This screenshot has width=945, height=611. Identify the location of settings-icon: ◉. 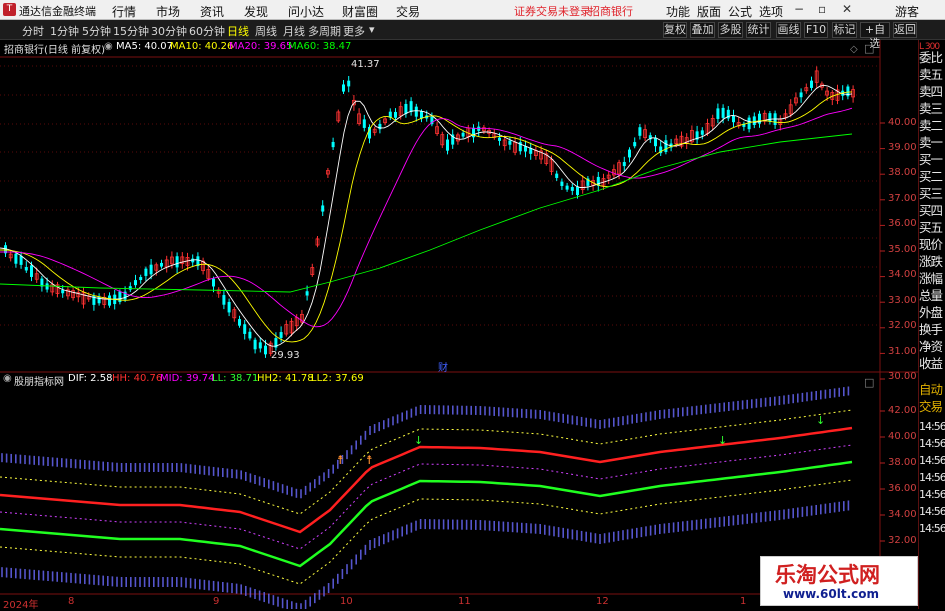
(7, 378).